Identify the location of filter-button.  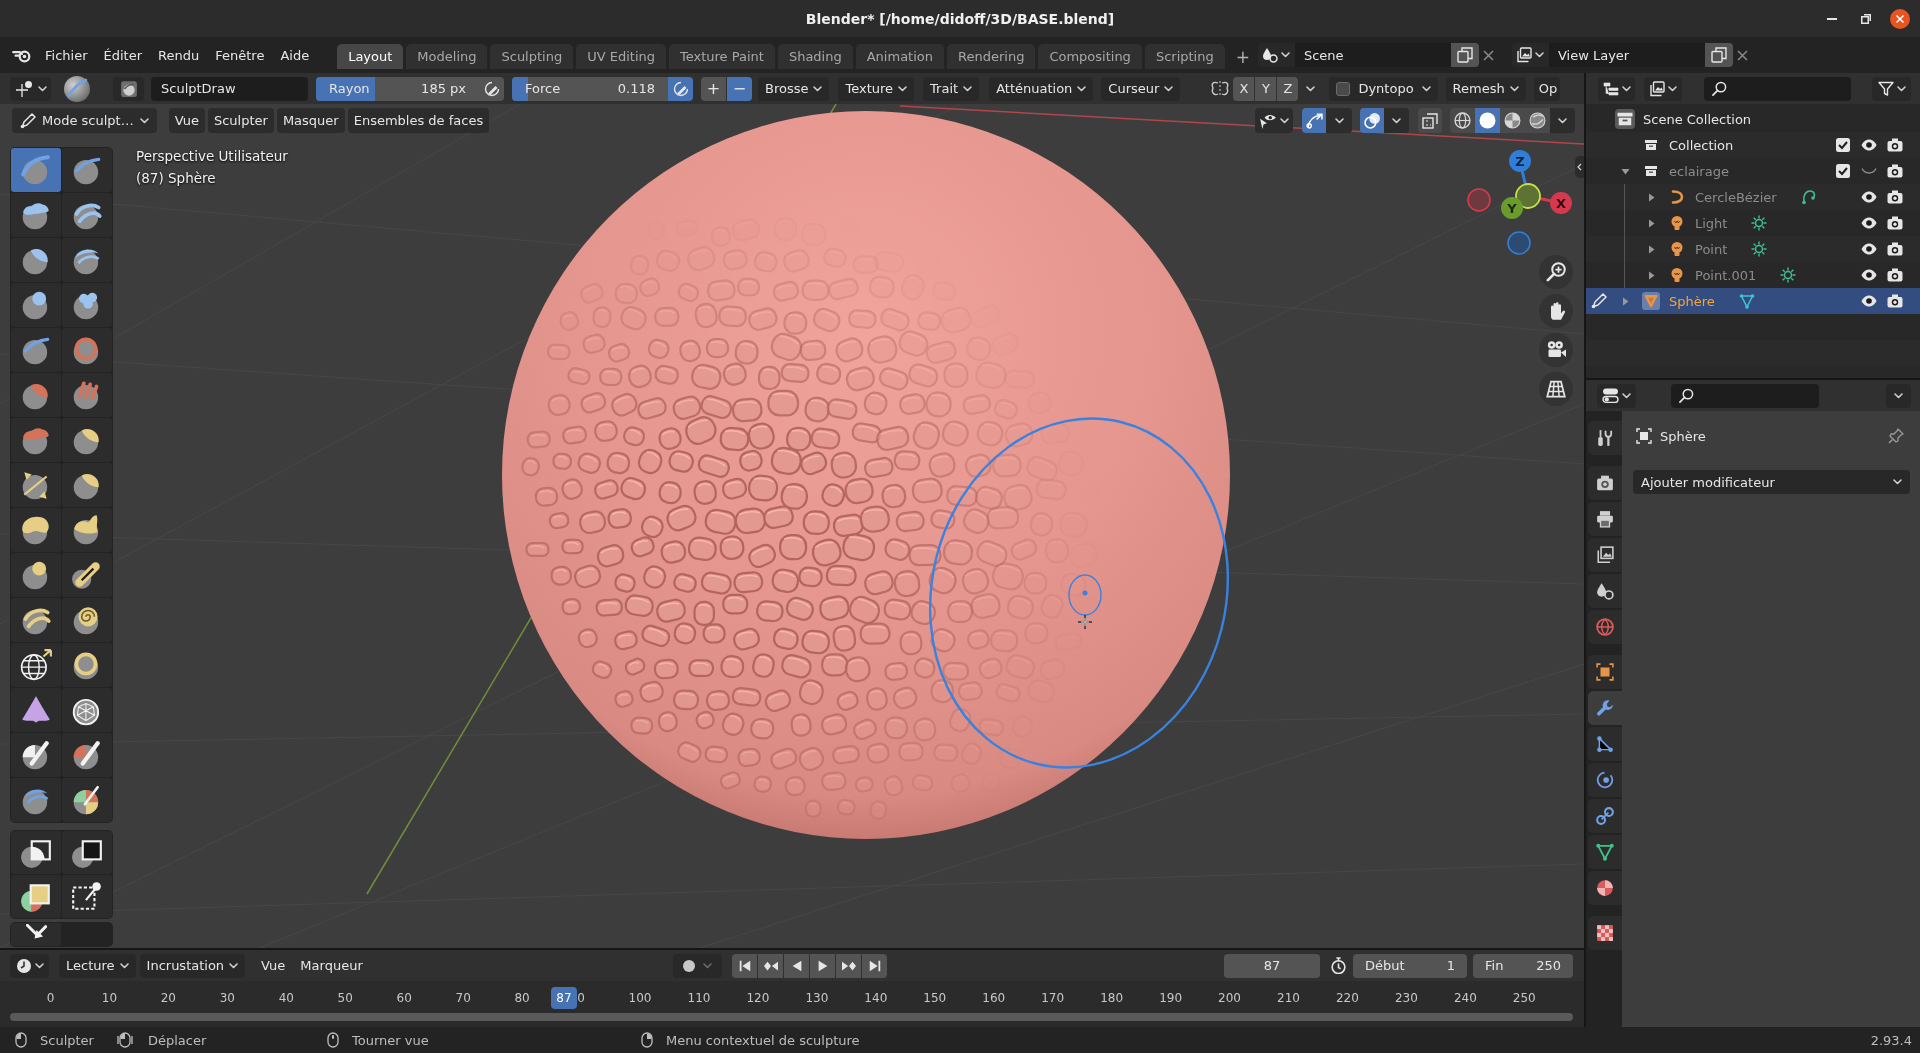
(1891, 88).